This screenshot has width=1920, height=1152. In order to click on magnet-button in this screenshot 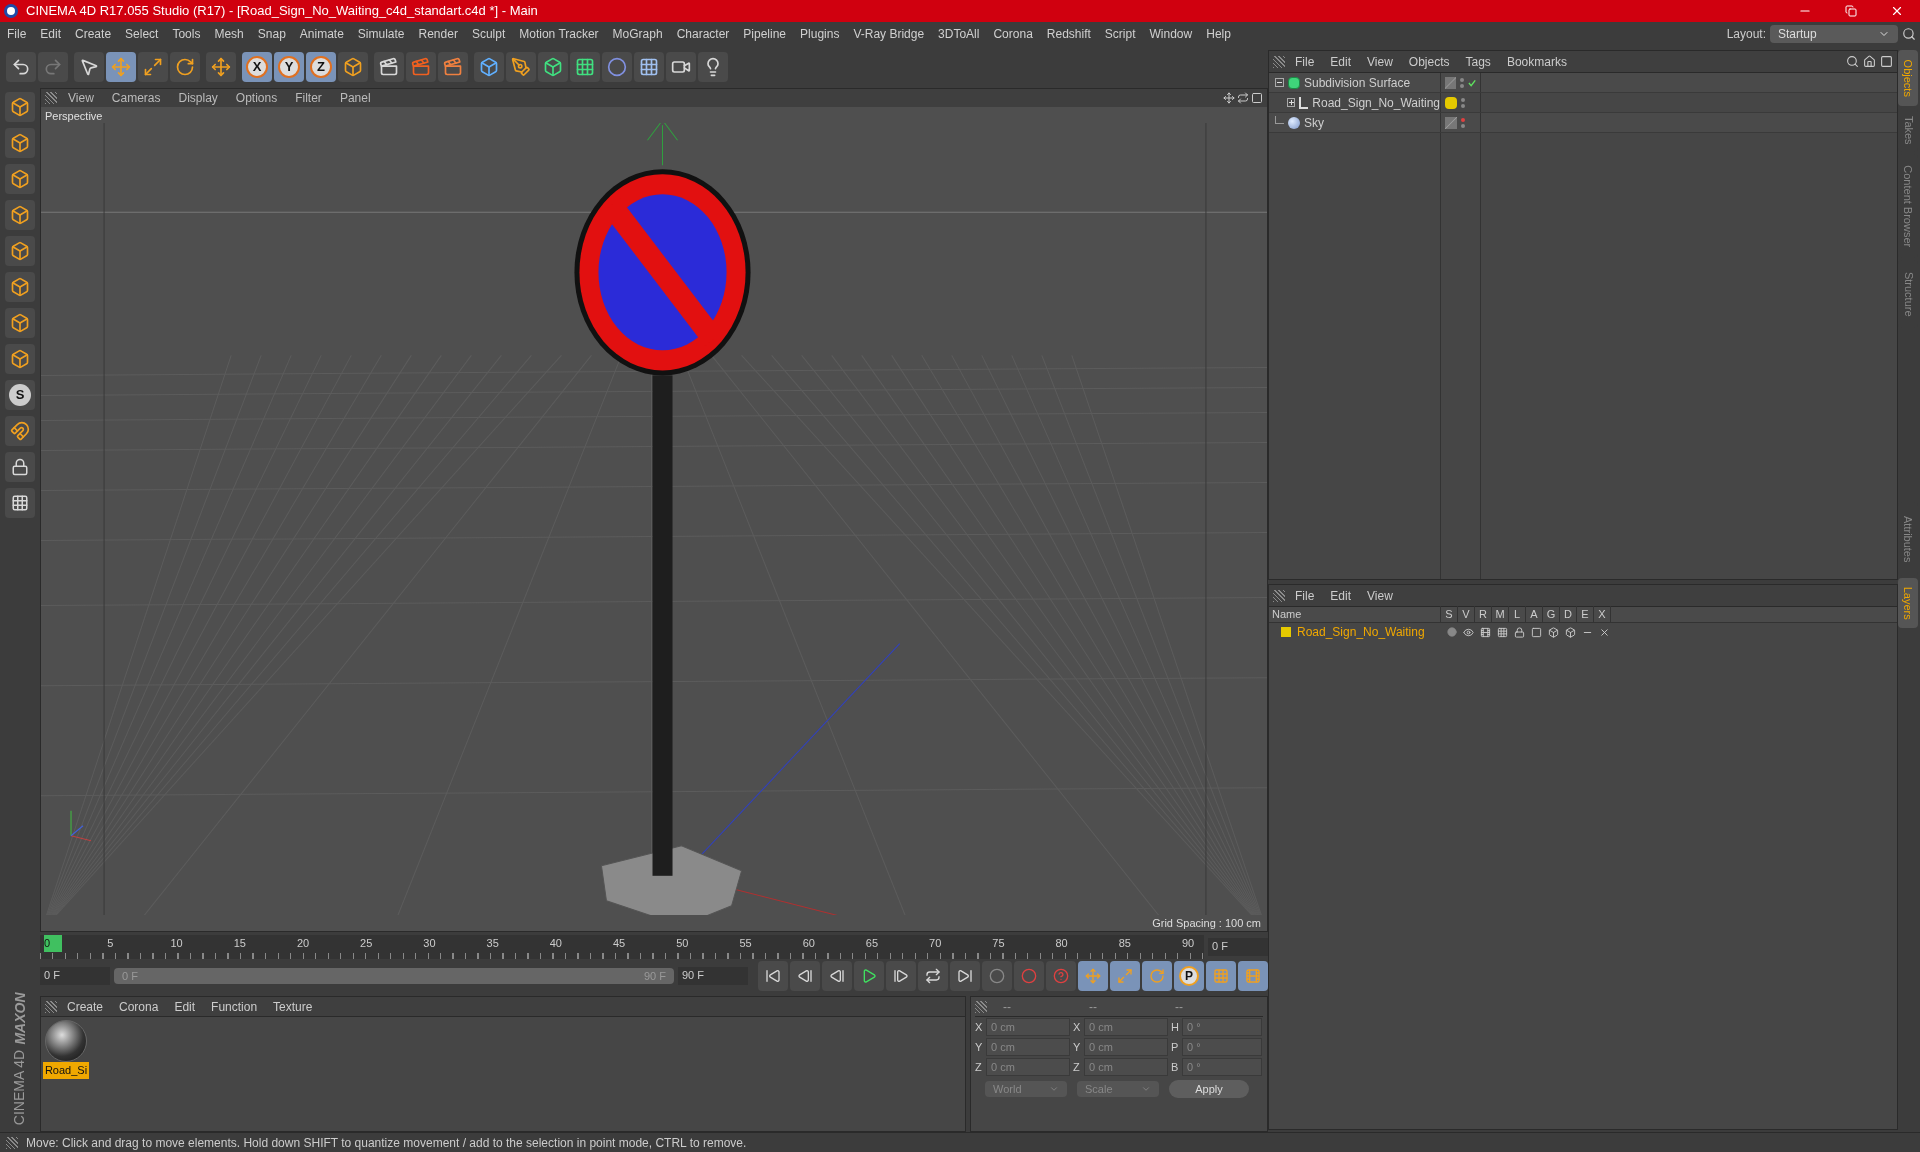, I will do `click(20, 431)`.